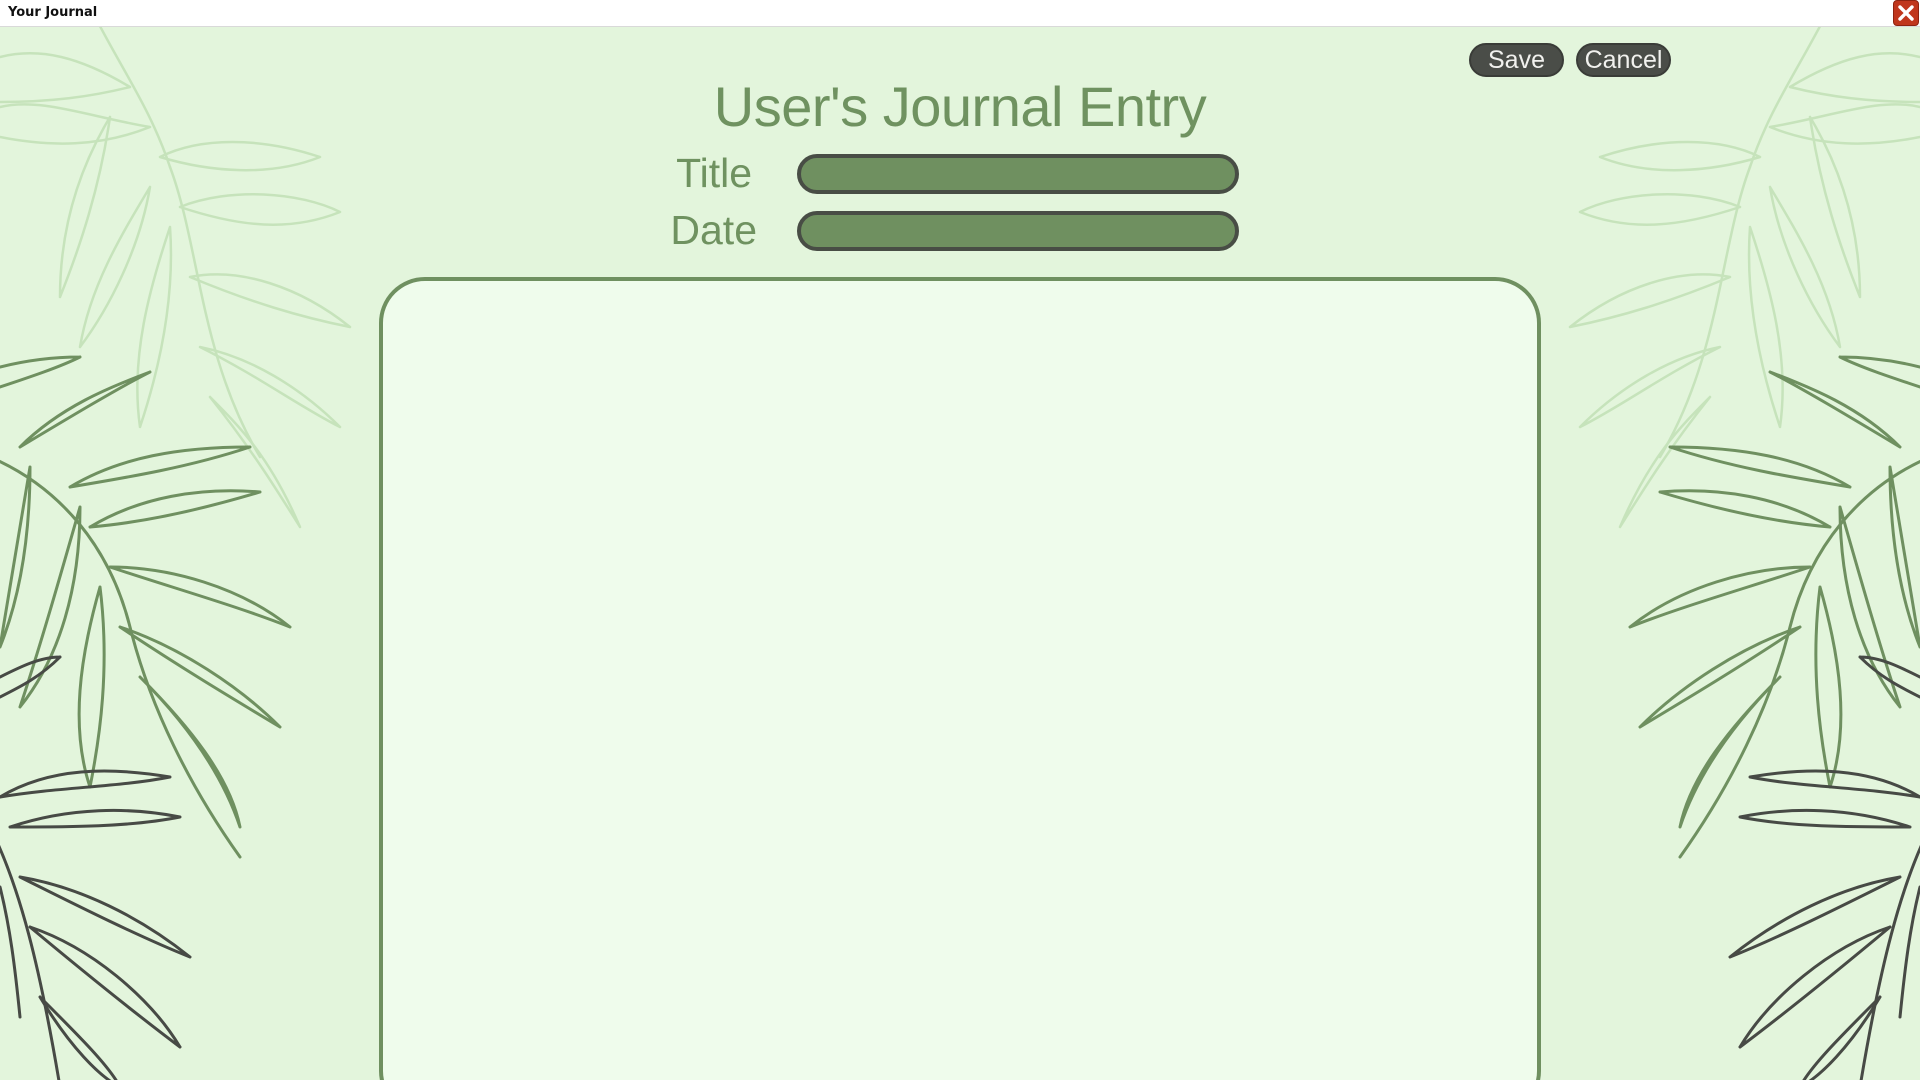 The image size is (1920, 1080). Describe the element at coordinates (960, 13) in the screenshot. I see `window-titlebar: Your Journal` at that location.